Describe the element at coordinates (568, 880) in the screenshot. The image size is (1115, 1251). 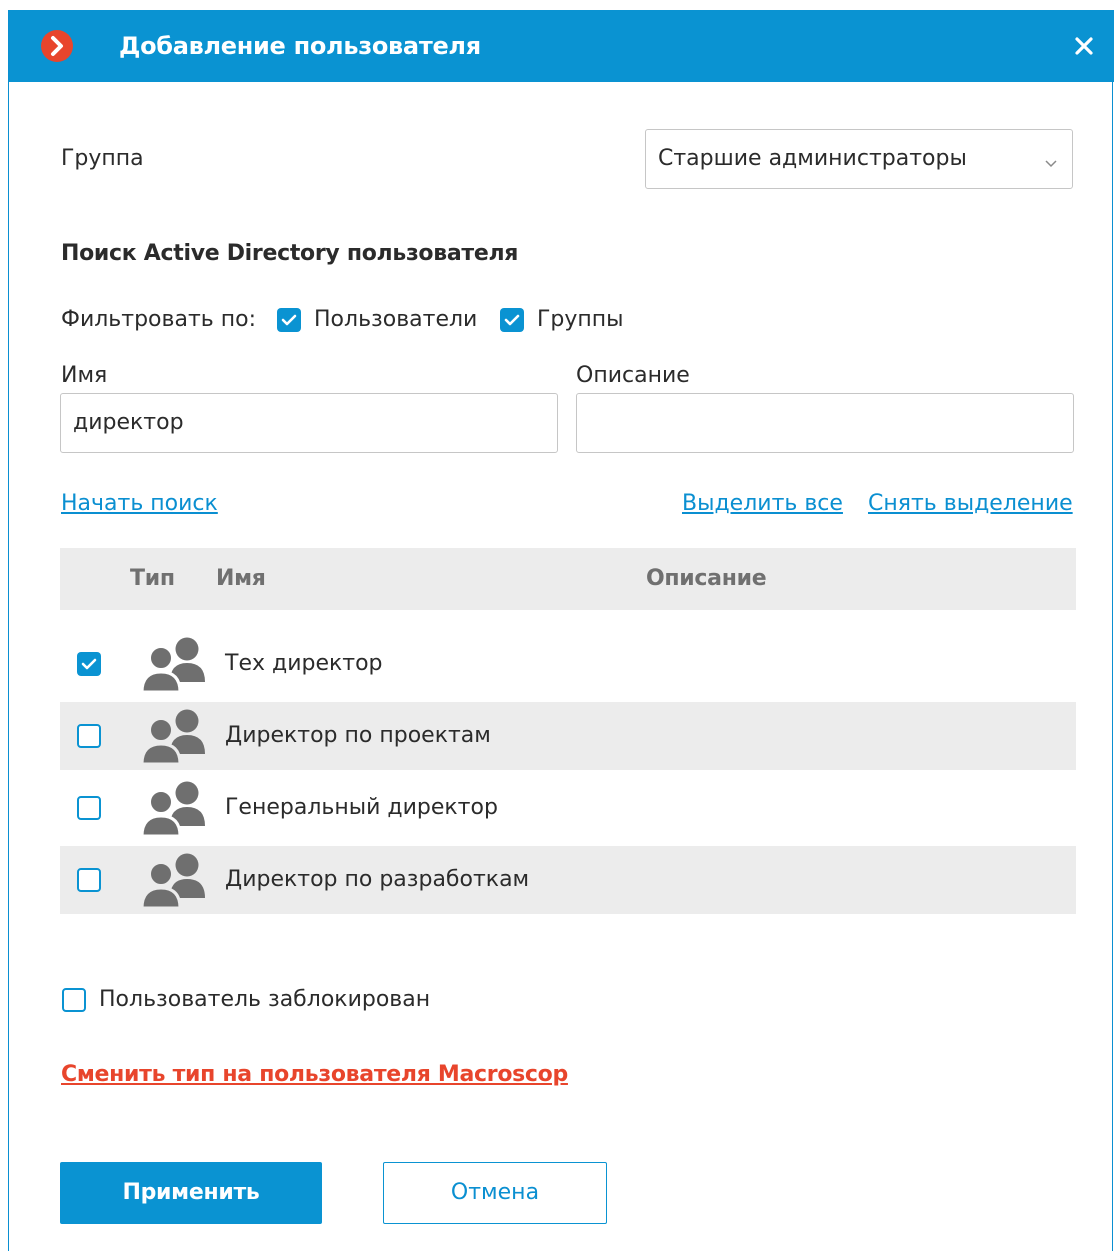
I see `table-row: Директор по разработкам` at that location.